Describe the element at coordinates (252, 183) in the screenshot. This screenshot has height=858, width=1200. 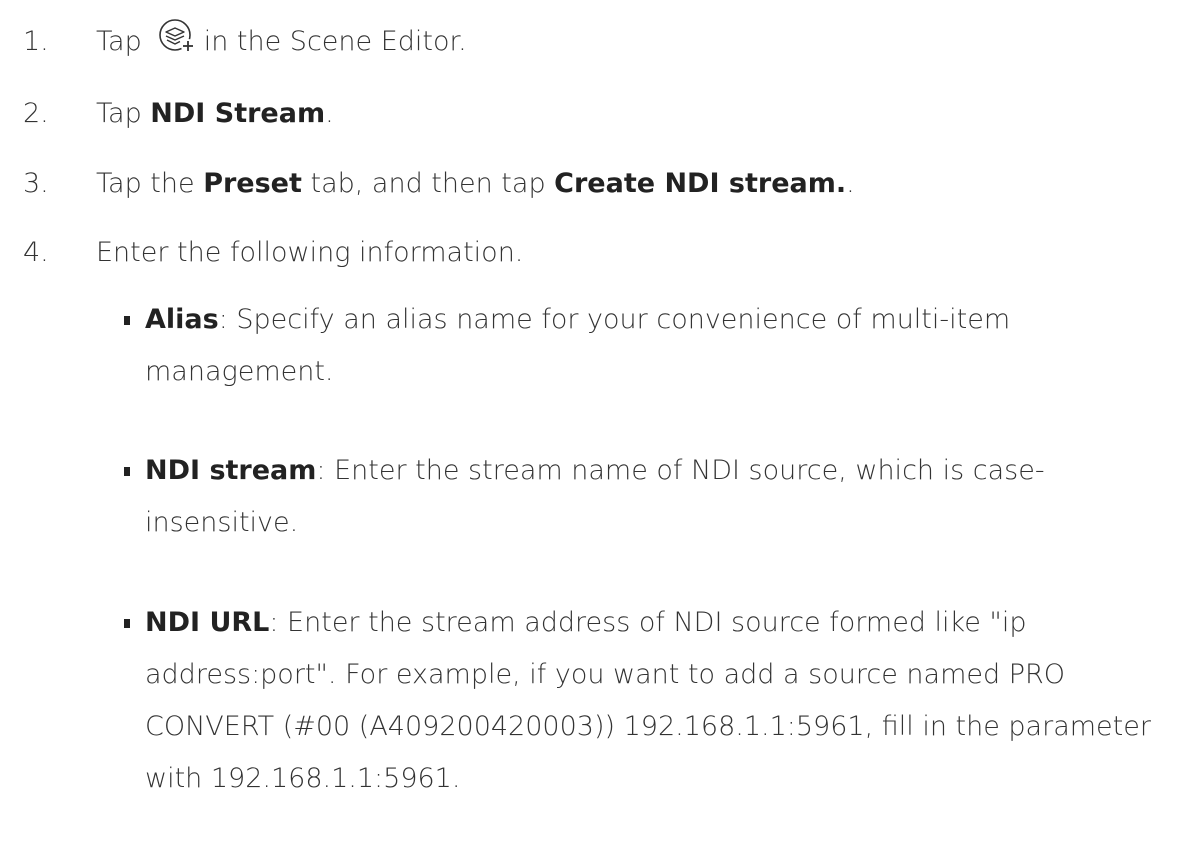
I see `preset-term: Preset` at that location.